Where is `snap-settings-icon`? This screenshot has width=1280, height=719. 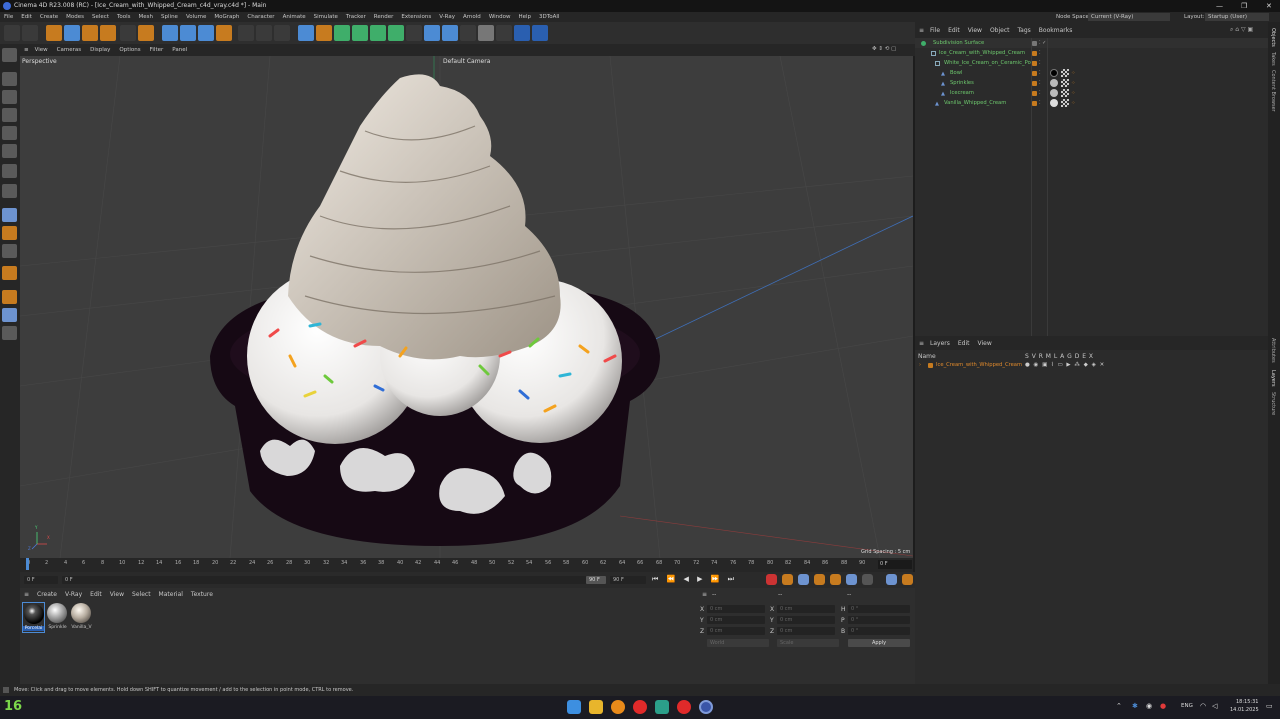 snap-settings-icon is located at coordinates (9, 233).